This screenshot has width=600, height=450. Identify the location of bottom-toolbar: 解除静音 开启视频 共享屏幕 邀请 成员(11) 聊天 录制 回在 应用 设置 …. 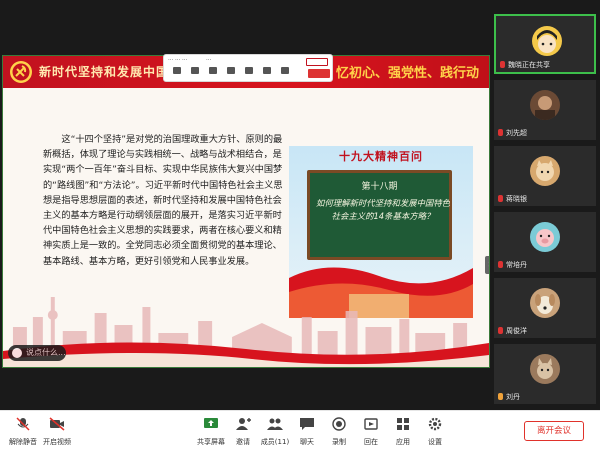
(300, 430).